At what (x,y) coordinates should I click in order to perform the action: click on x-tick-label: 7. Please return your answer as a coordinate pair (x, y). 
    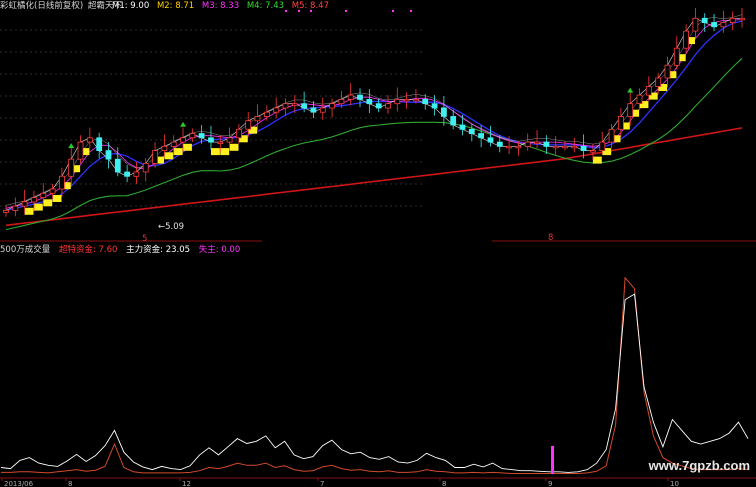
    Looking at the image, I should click on (322, 483).